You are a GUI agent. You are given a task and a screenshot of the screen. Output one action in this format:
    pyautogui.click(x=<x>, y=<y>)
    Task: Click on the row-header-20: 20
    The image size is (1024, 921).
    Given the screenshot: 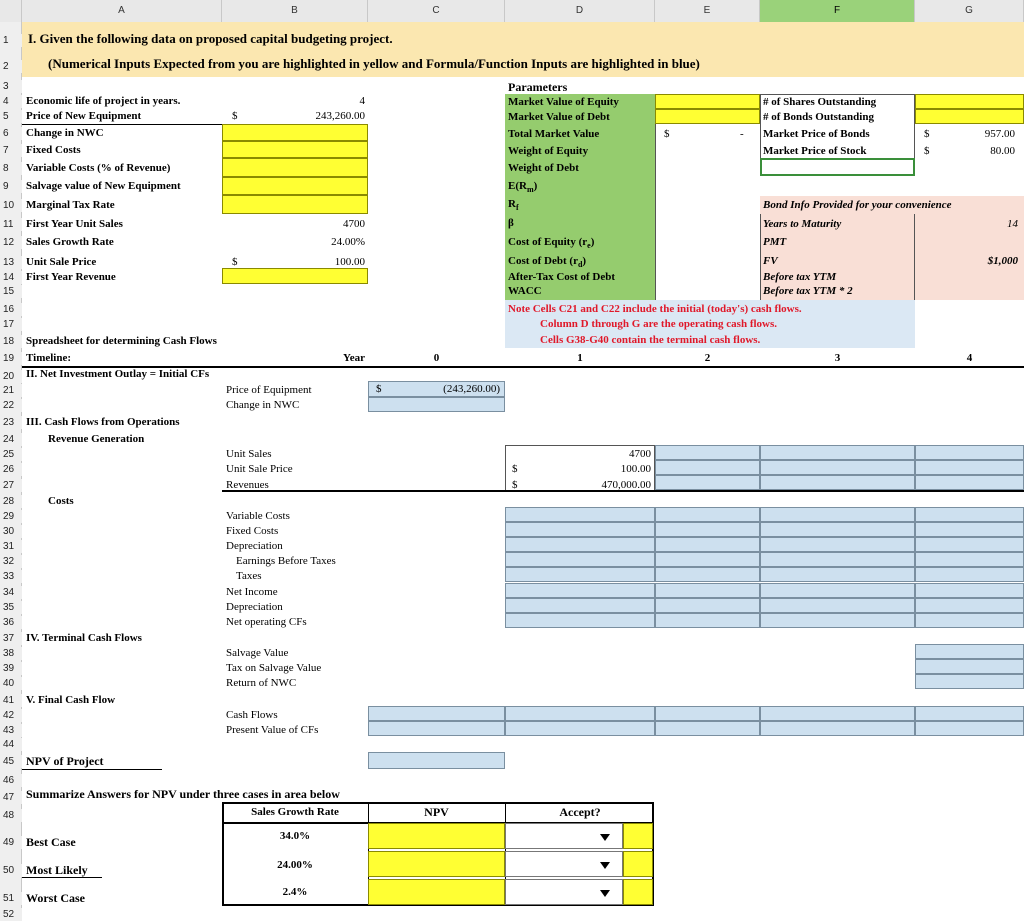 What is the action you would take?
    pyautogui.click(x=11, y=376)
    